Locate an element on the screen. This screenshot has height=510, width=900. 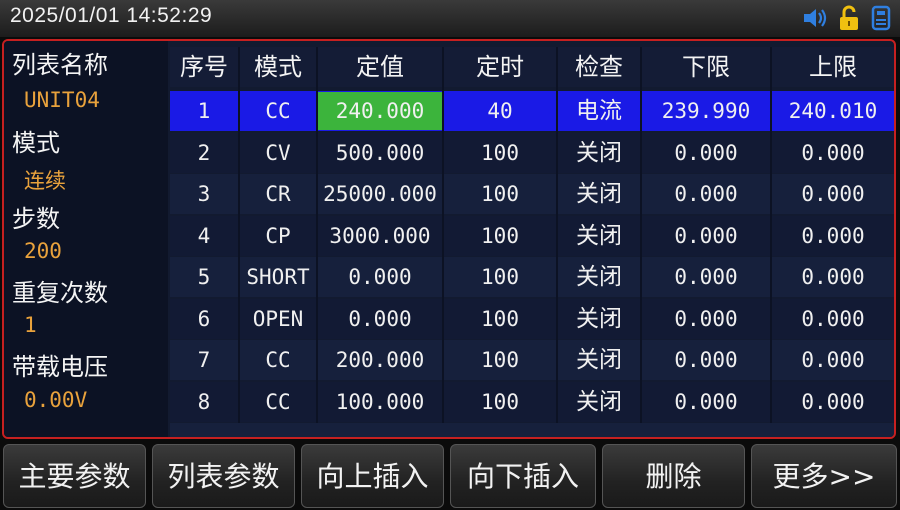
cell-mode: SHORT is located at coordinates (278, 277).